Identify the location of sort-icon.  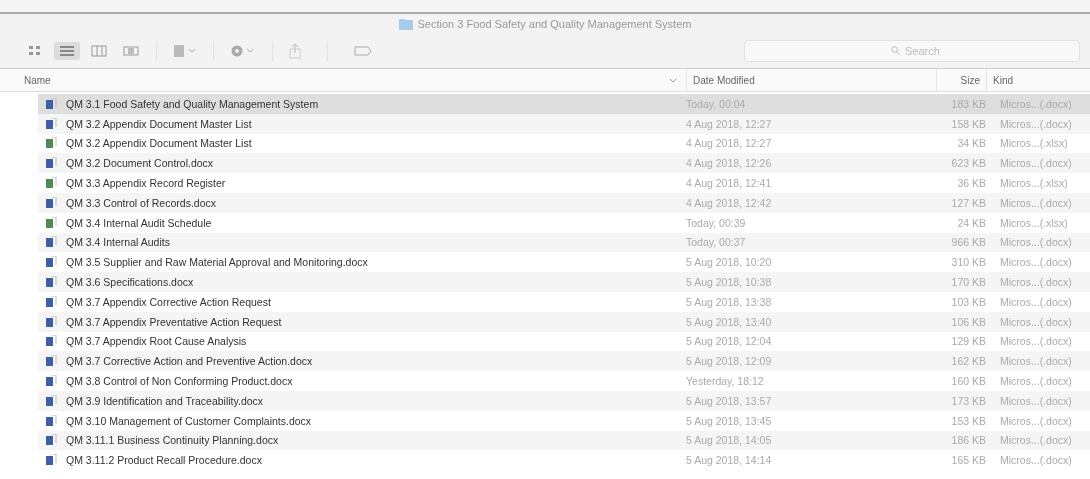
(673, 80).